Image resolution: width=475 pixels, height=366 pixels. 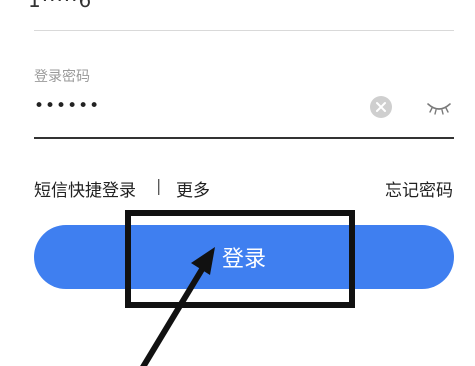 What do you see at coordinates (439, 108) in the screenshot?
I see `eye-closed-icon` at bounding box center [439, 108].